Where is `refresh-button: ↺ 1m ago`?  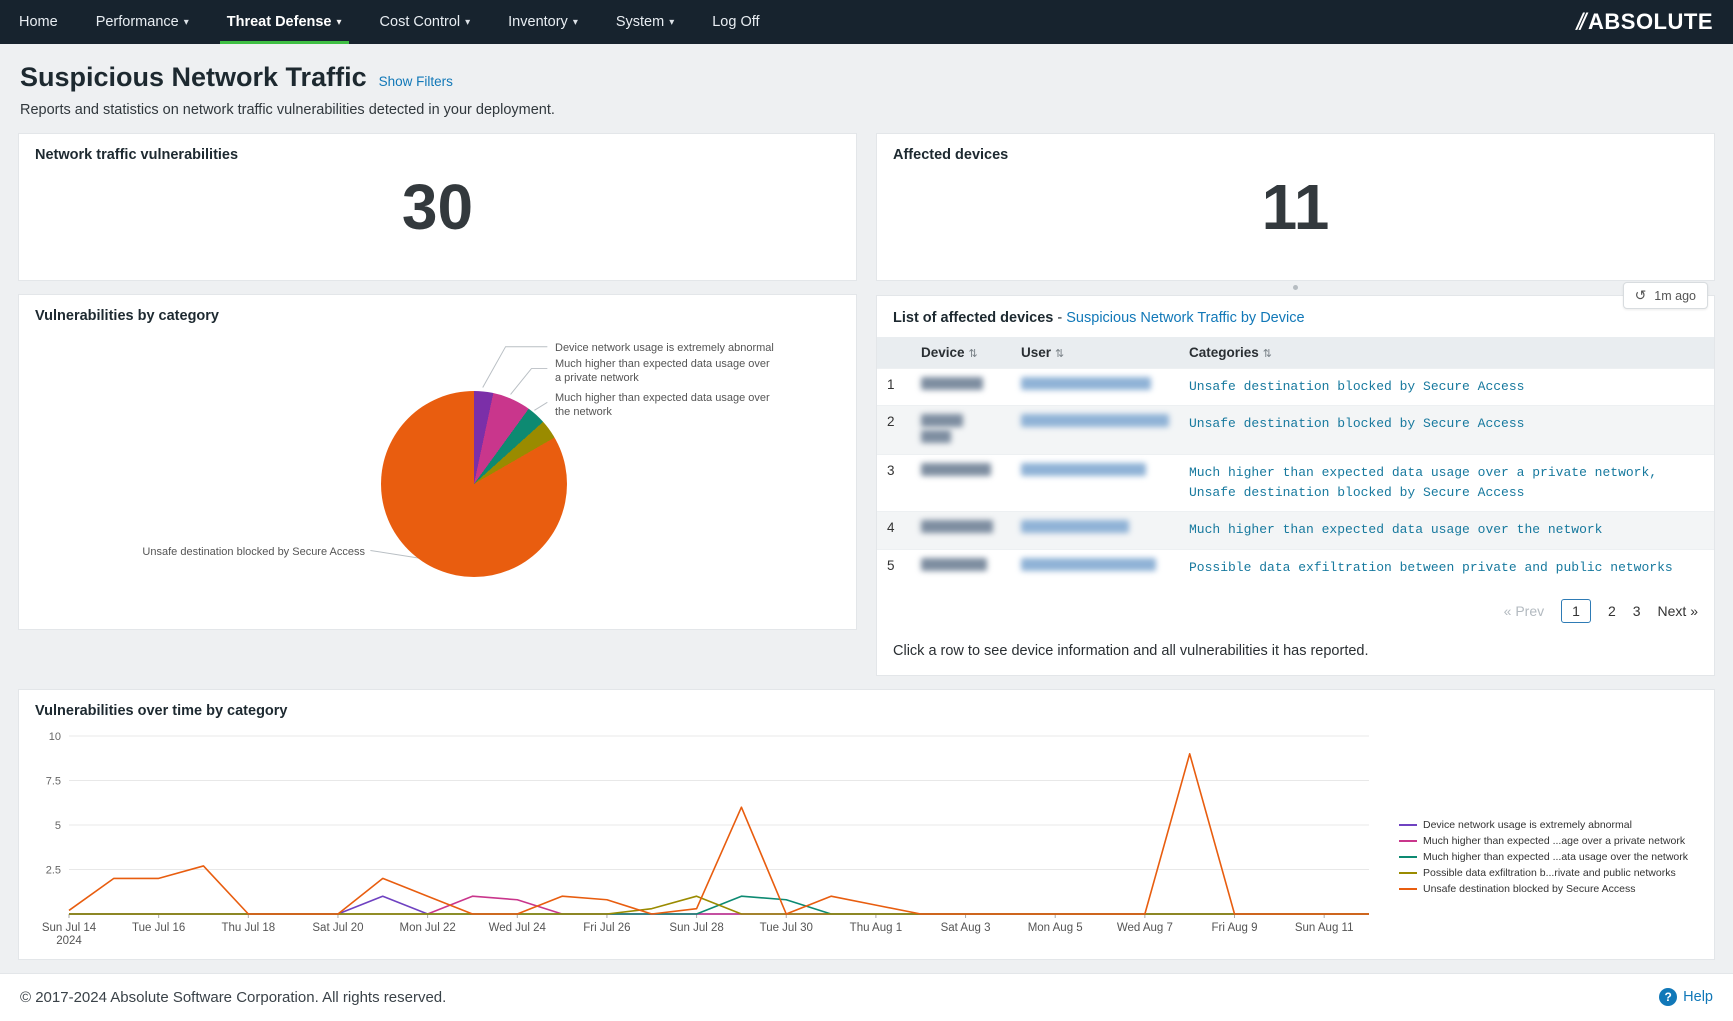 refresh-button: ↺ 1m ago is located at coordinates (1665, 295).